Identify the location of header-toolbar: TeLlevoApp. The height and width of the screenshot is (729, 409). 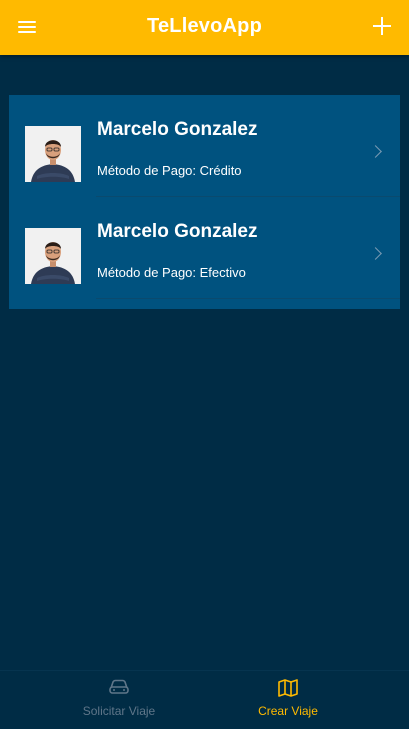
(204, 27).